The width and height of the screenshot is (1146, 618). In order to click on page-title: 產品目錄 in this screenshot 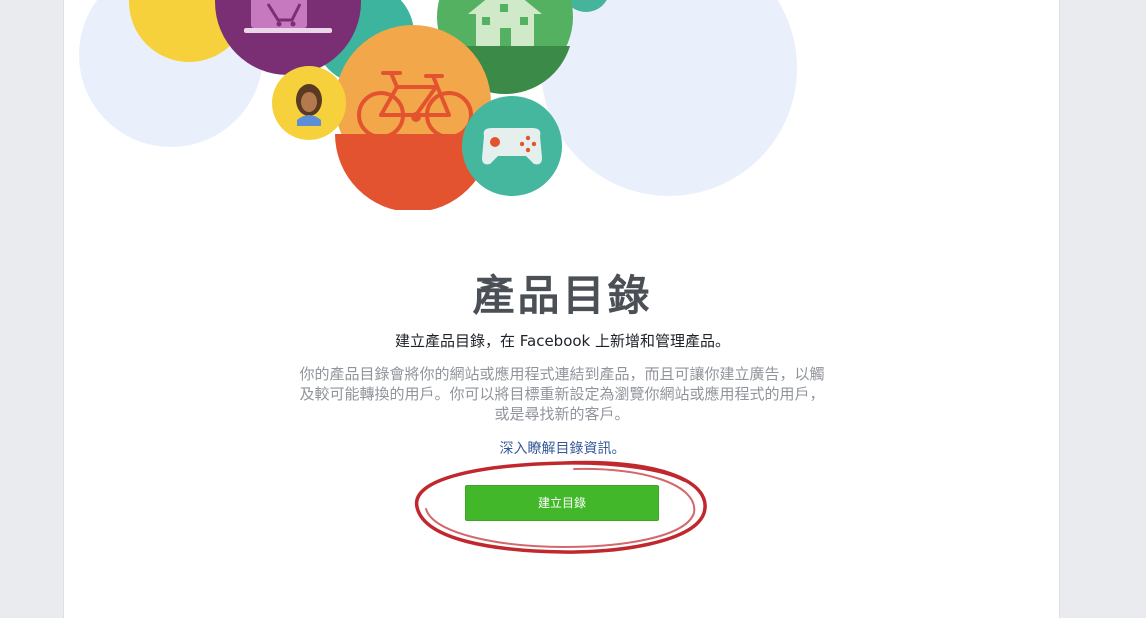, I will do `click(562, 295)`.